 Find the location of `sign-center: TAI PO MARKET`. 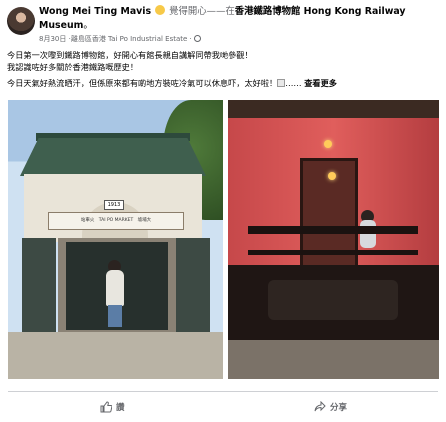

sign-center: TAI PO MARKET is located at coordinates (116, 220).